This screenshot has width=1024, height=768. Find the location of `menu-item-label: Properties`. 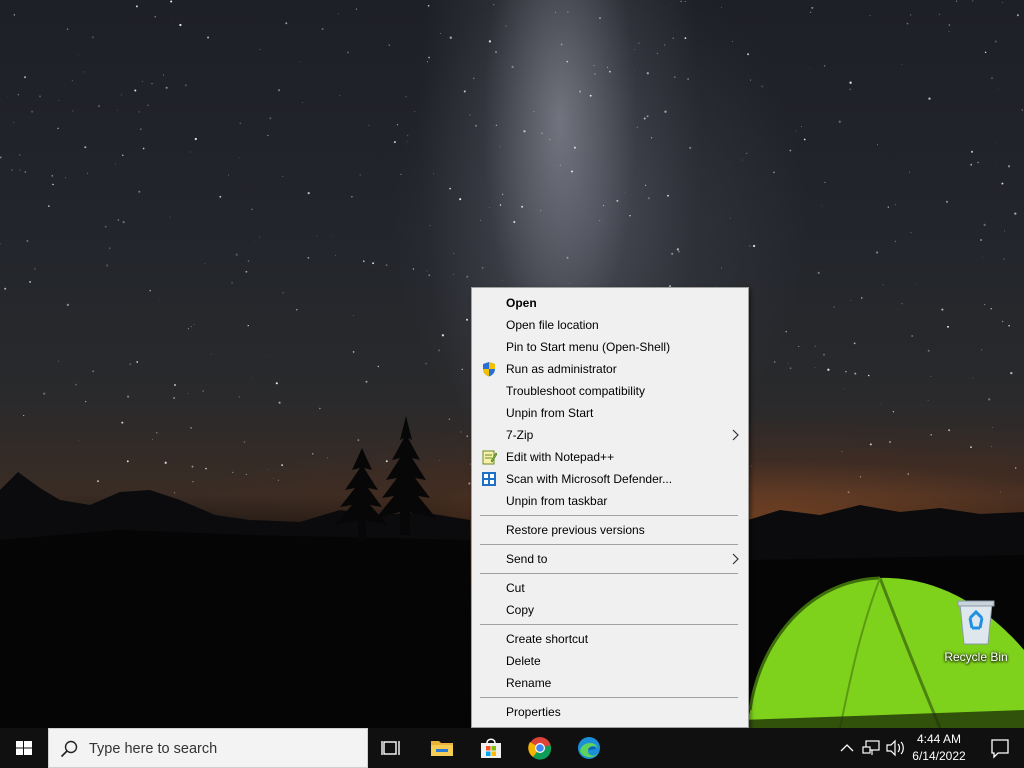

menu-item-label: Properties is located at coordinates (533, 712).